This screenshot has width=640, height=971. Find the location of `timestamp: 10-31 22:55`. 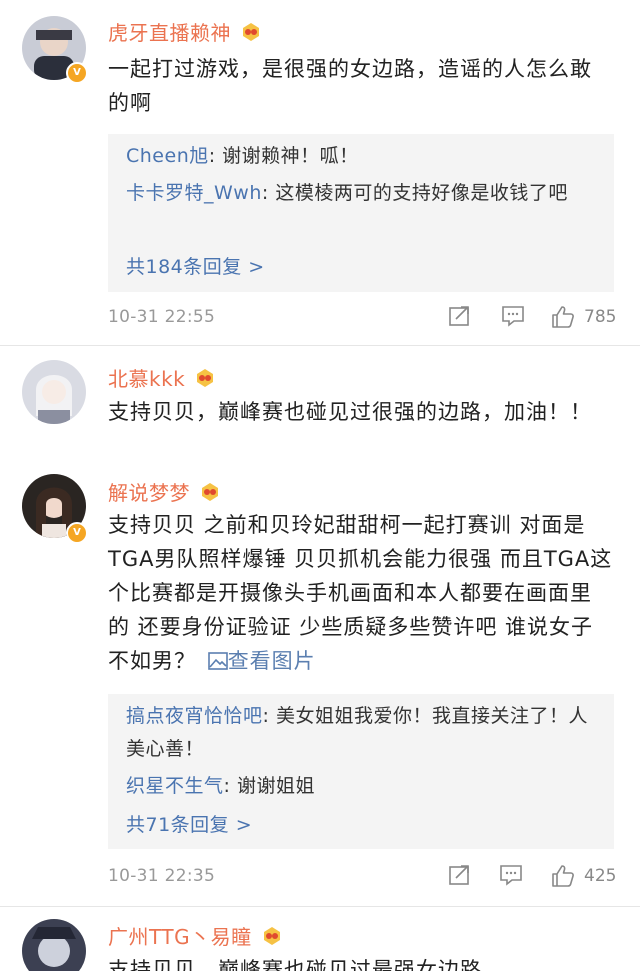

timestamp: 10-31 22:55 is located at coordinates (162, 317).